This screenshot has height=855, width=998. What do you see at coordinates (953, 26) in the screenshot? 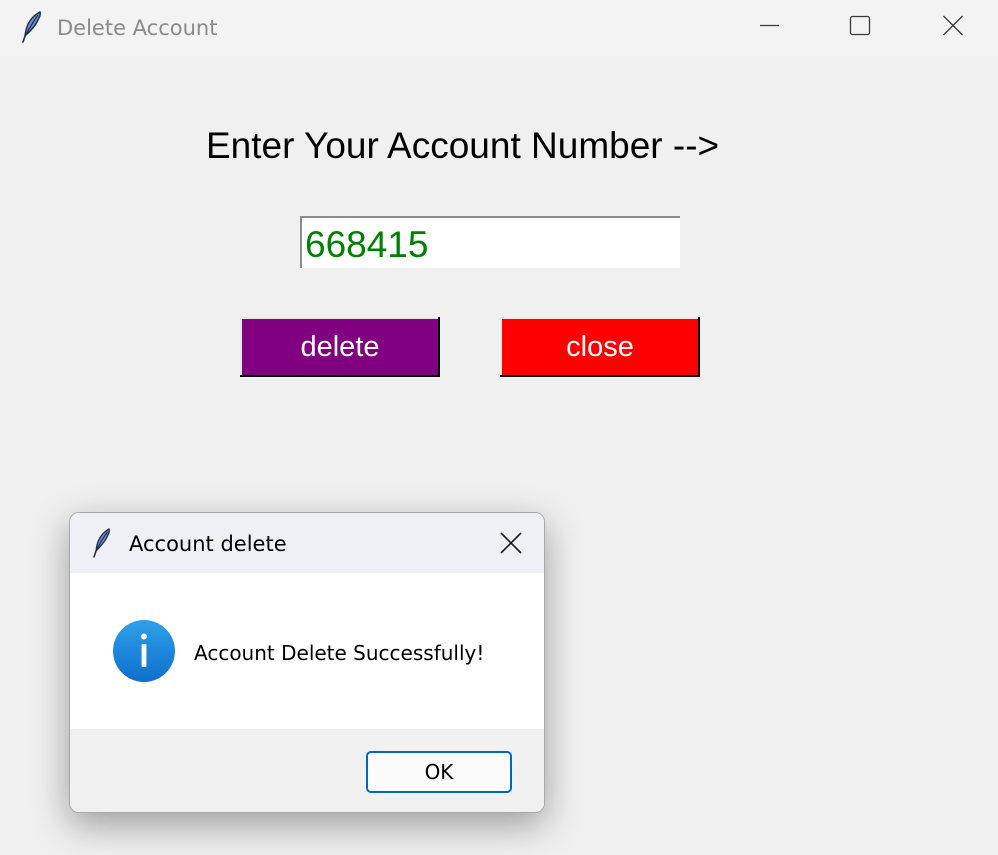
I see `window-close-button` at bounding box center [953, 26].